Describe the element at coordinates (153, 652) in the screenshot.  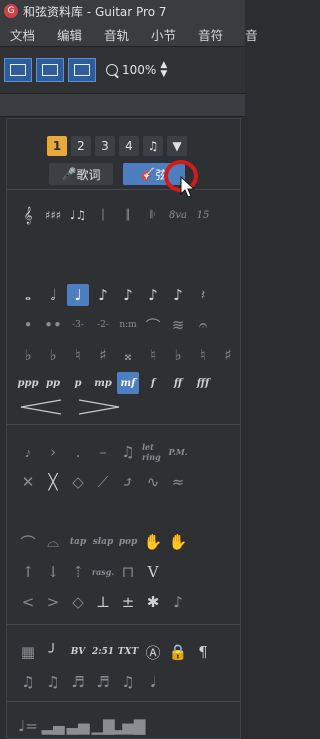
I see `marker-icon: Ⓐ` at that location.